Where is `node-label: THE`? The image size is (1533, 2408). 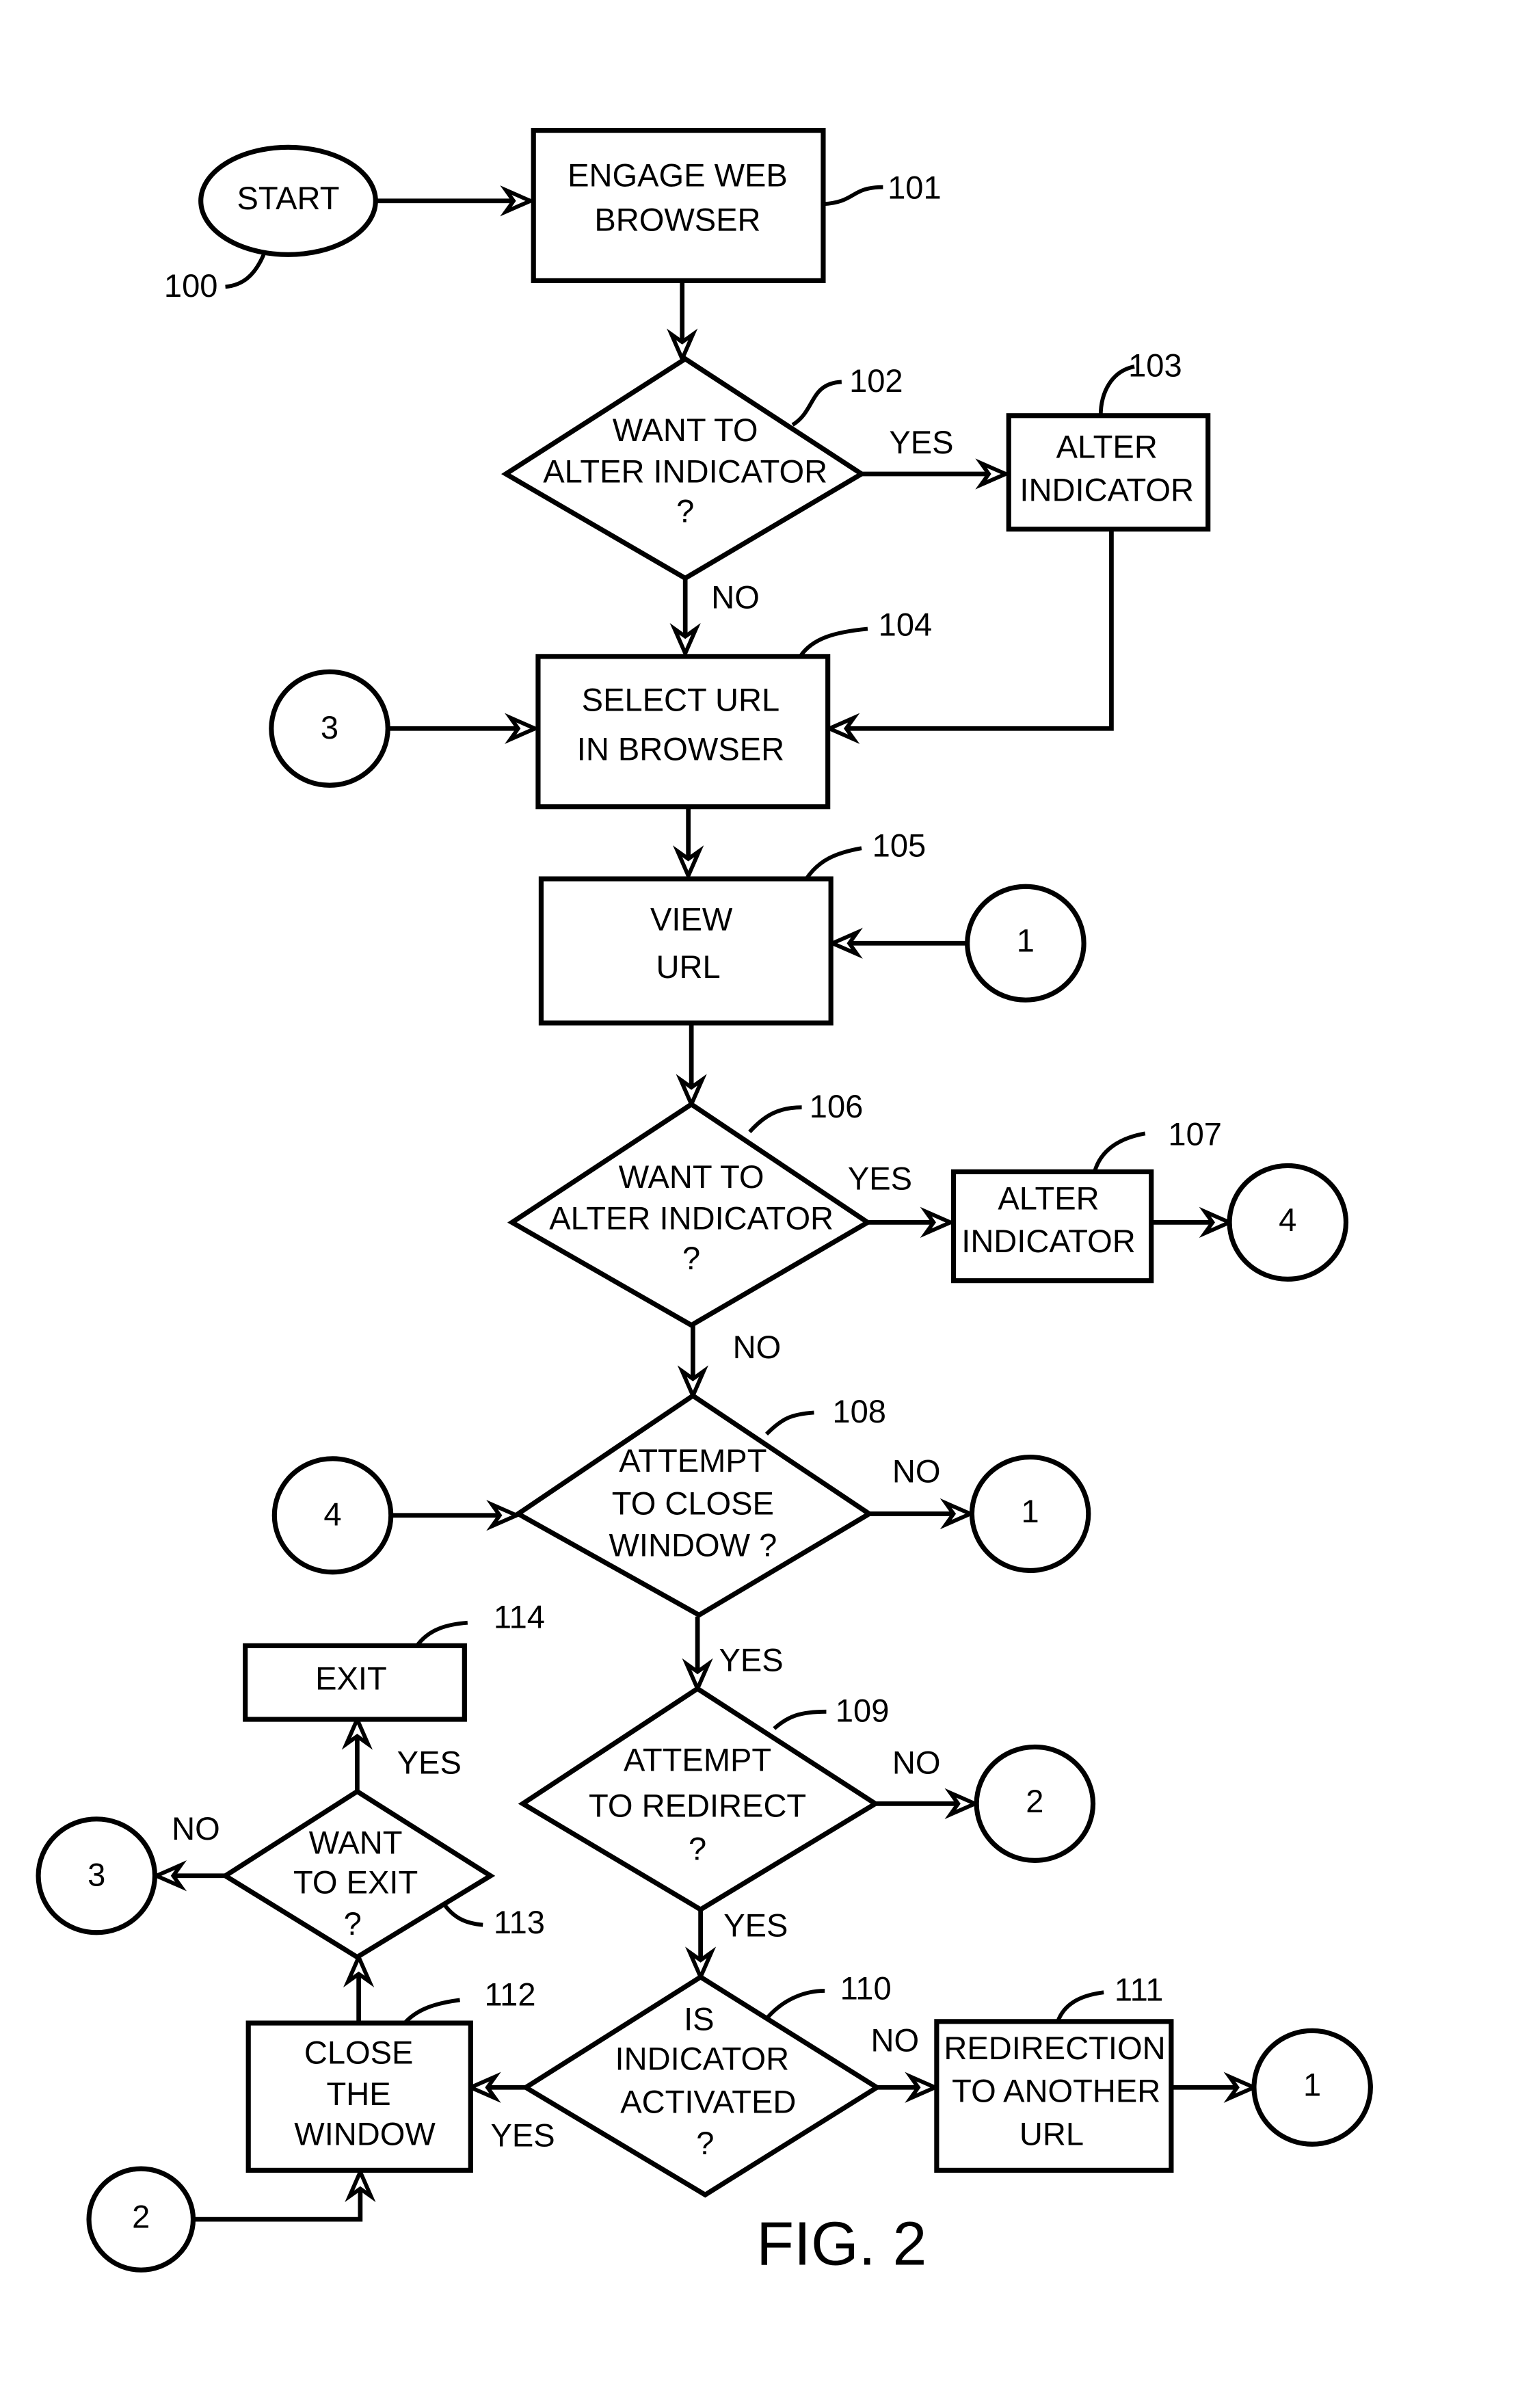
node-label: THE is located at coordinates (359, 2094).